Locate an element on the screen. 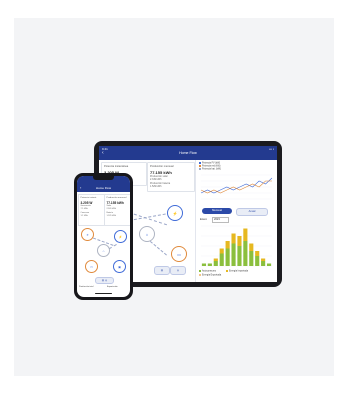 The height and width of the screenshot is (394, 347). stat-value: 3.205 W is located at coordinates (86, 202).